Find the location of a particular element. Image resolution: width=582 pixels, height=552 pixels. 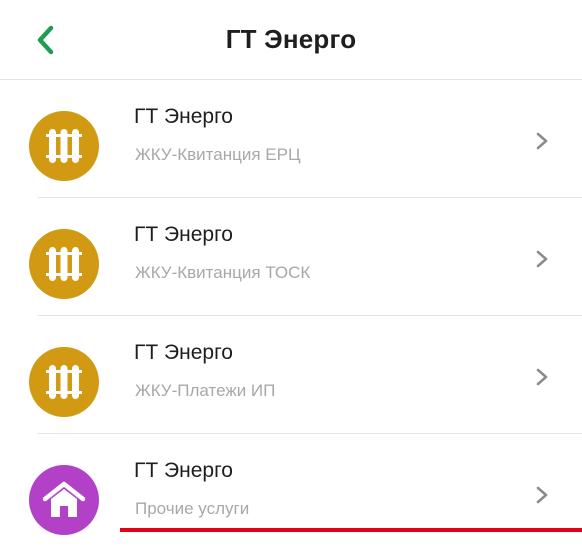

page-title: ГТ Энерго is located at coordinates (291, 39).